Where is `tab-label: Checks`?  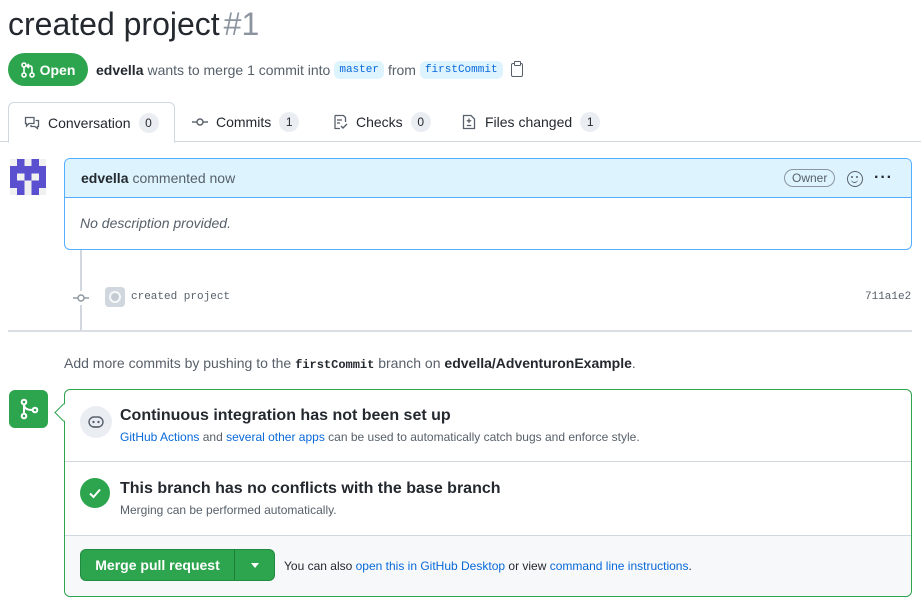 tab-label: Checks is located at coordinates (379, 122).